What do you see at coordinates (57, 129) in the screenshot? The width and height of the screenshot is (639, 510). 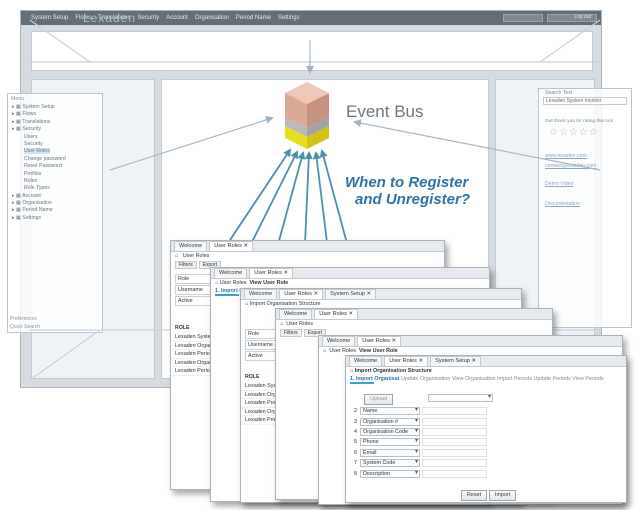 I see `nav-item: ▸ ▦ Security` at bounding box center [57, 129].